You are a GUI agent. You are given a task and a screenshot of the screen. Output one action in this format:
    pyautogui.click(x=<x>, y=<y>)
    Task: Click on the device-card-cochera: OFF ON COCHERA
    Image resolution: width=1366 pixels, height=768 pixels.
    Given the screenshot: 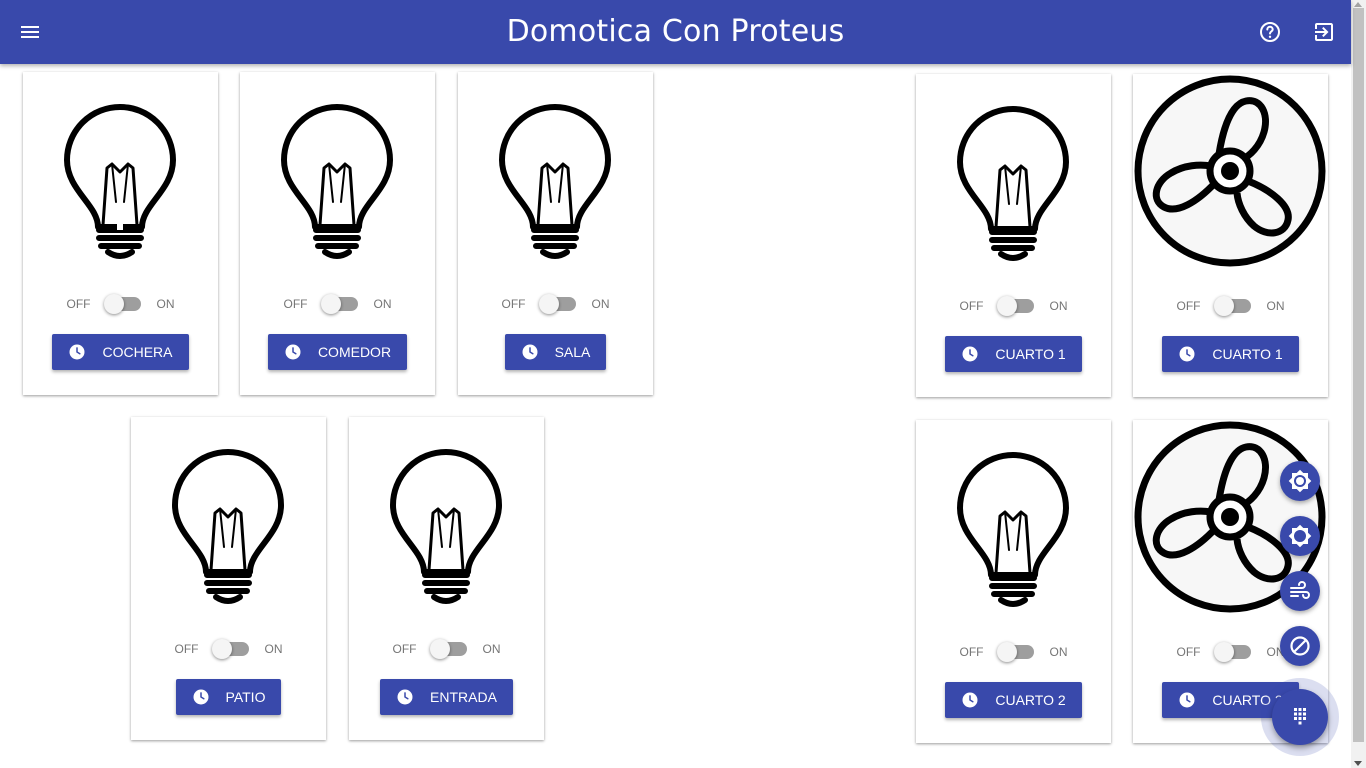 What is the action you would take?
    pyautogui.click(x=120, y=233)
    